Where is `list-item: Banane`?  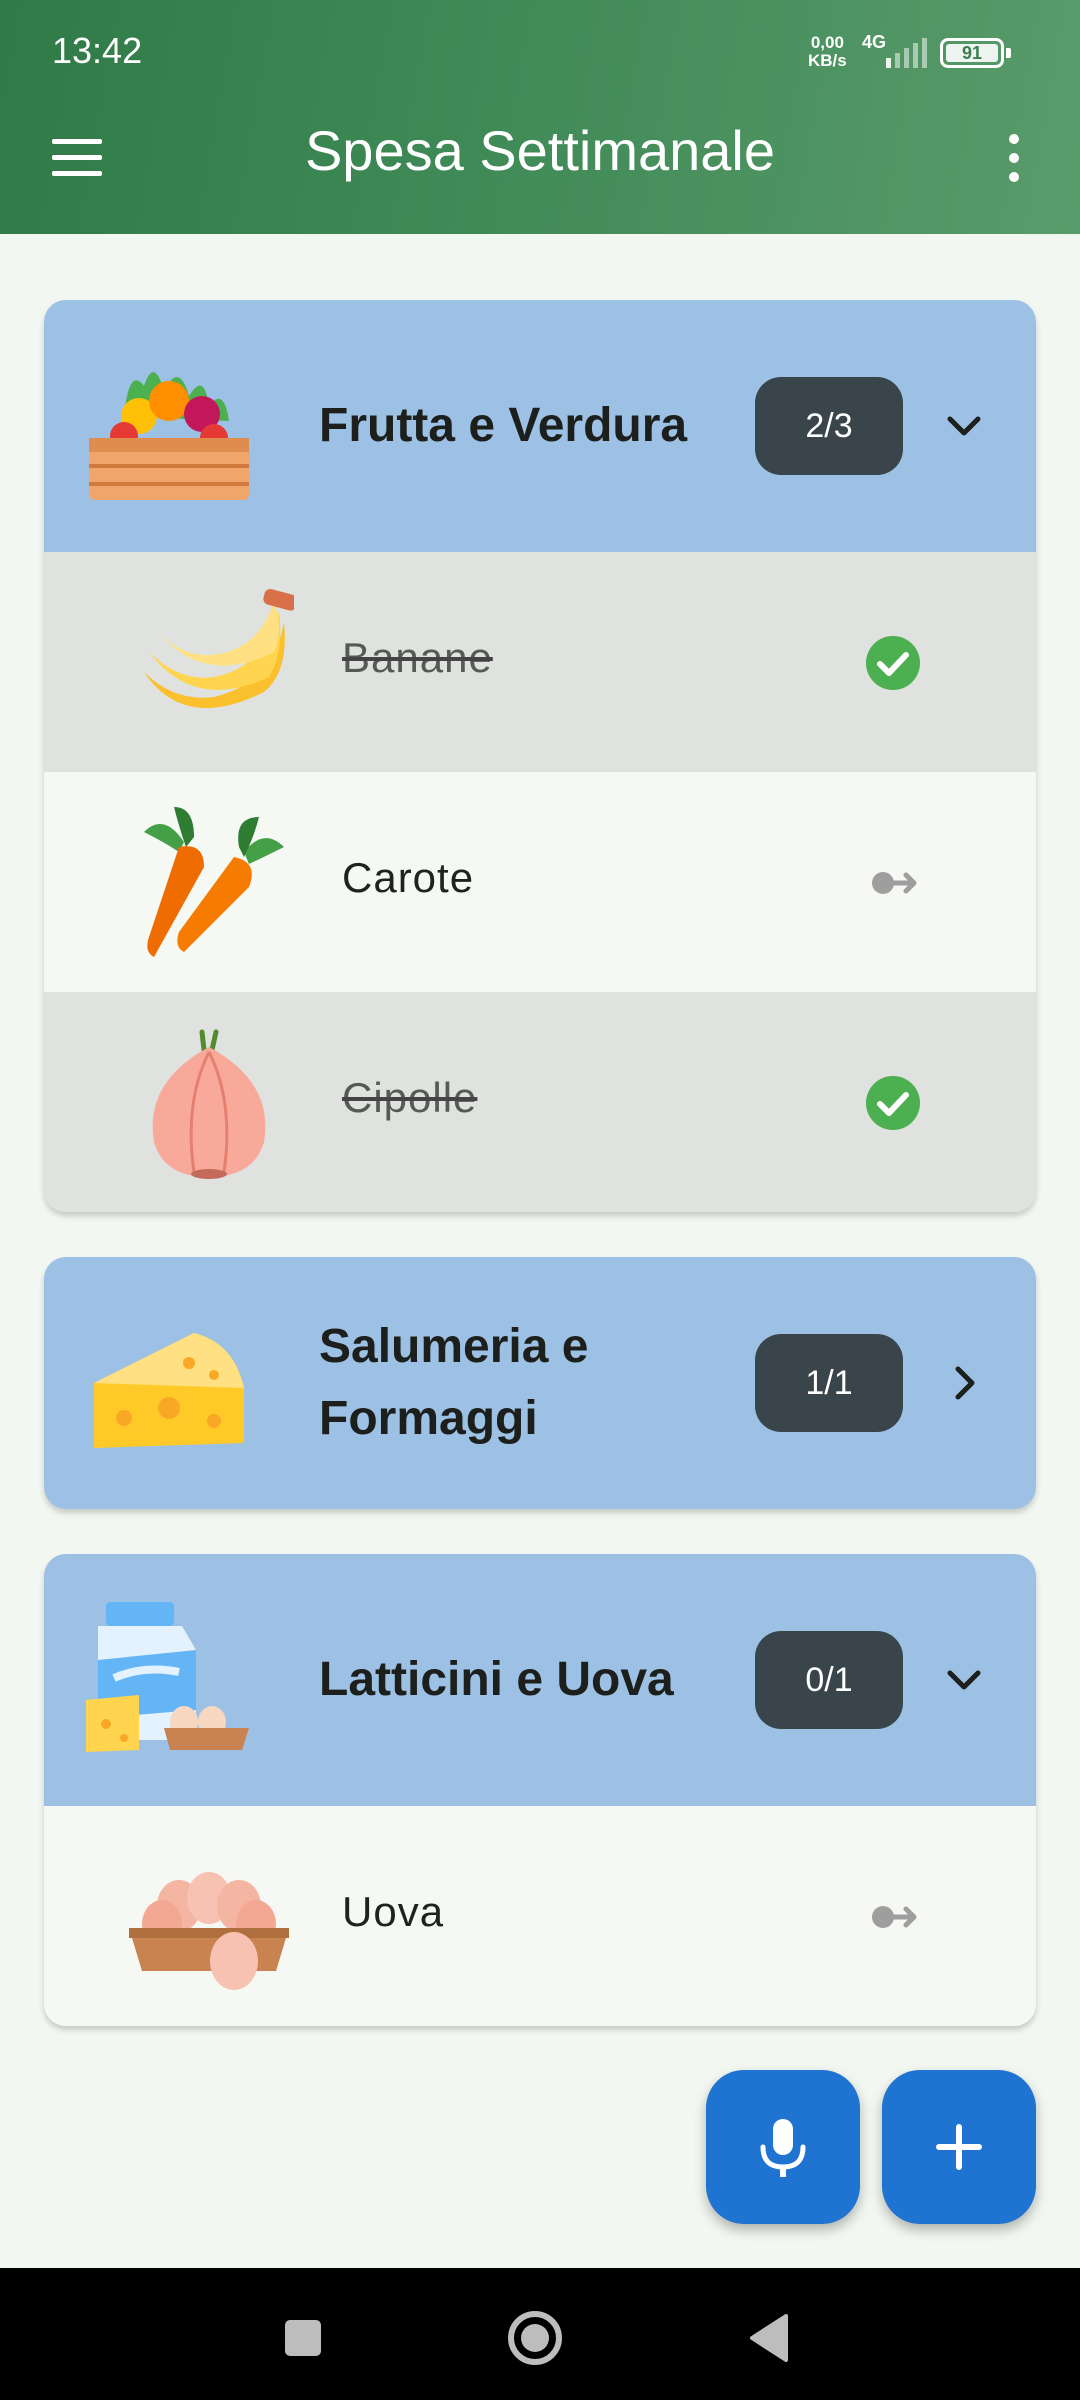
list-item: Banane is located at coordinates (540, 662).